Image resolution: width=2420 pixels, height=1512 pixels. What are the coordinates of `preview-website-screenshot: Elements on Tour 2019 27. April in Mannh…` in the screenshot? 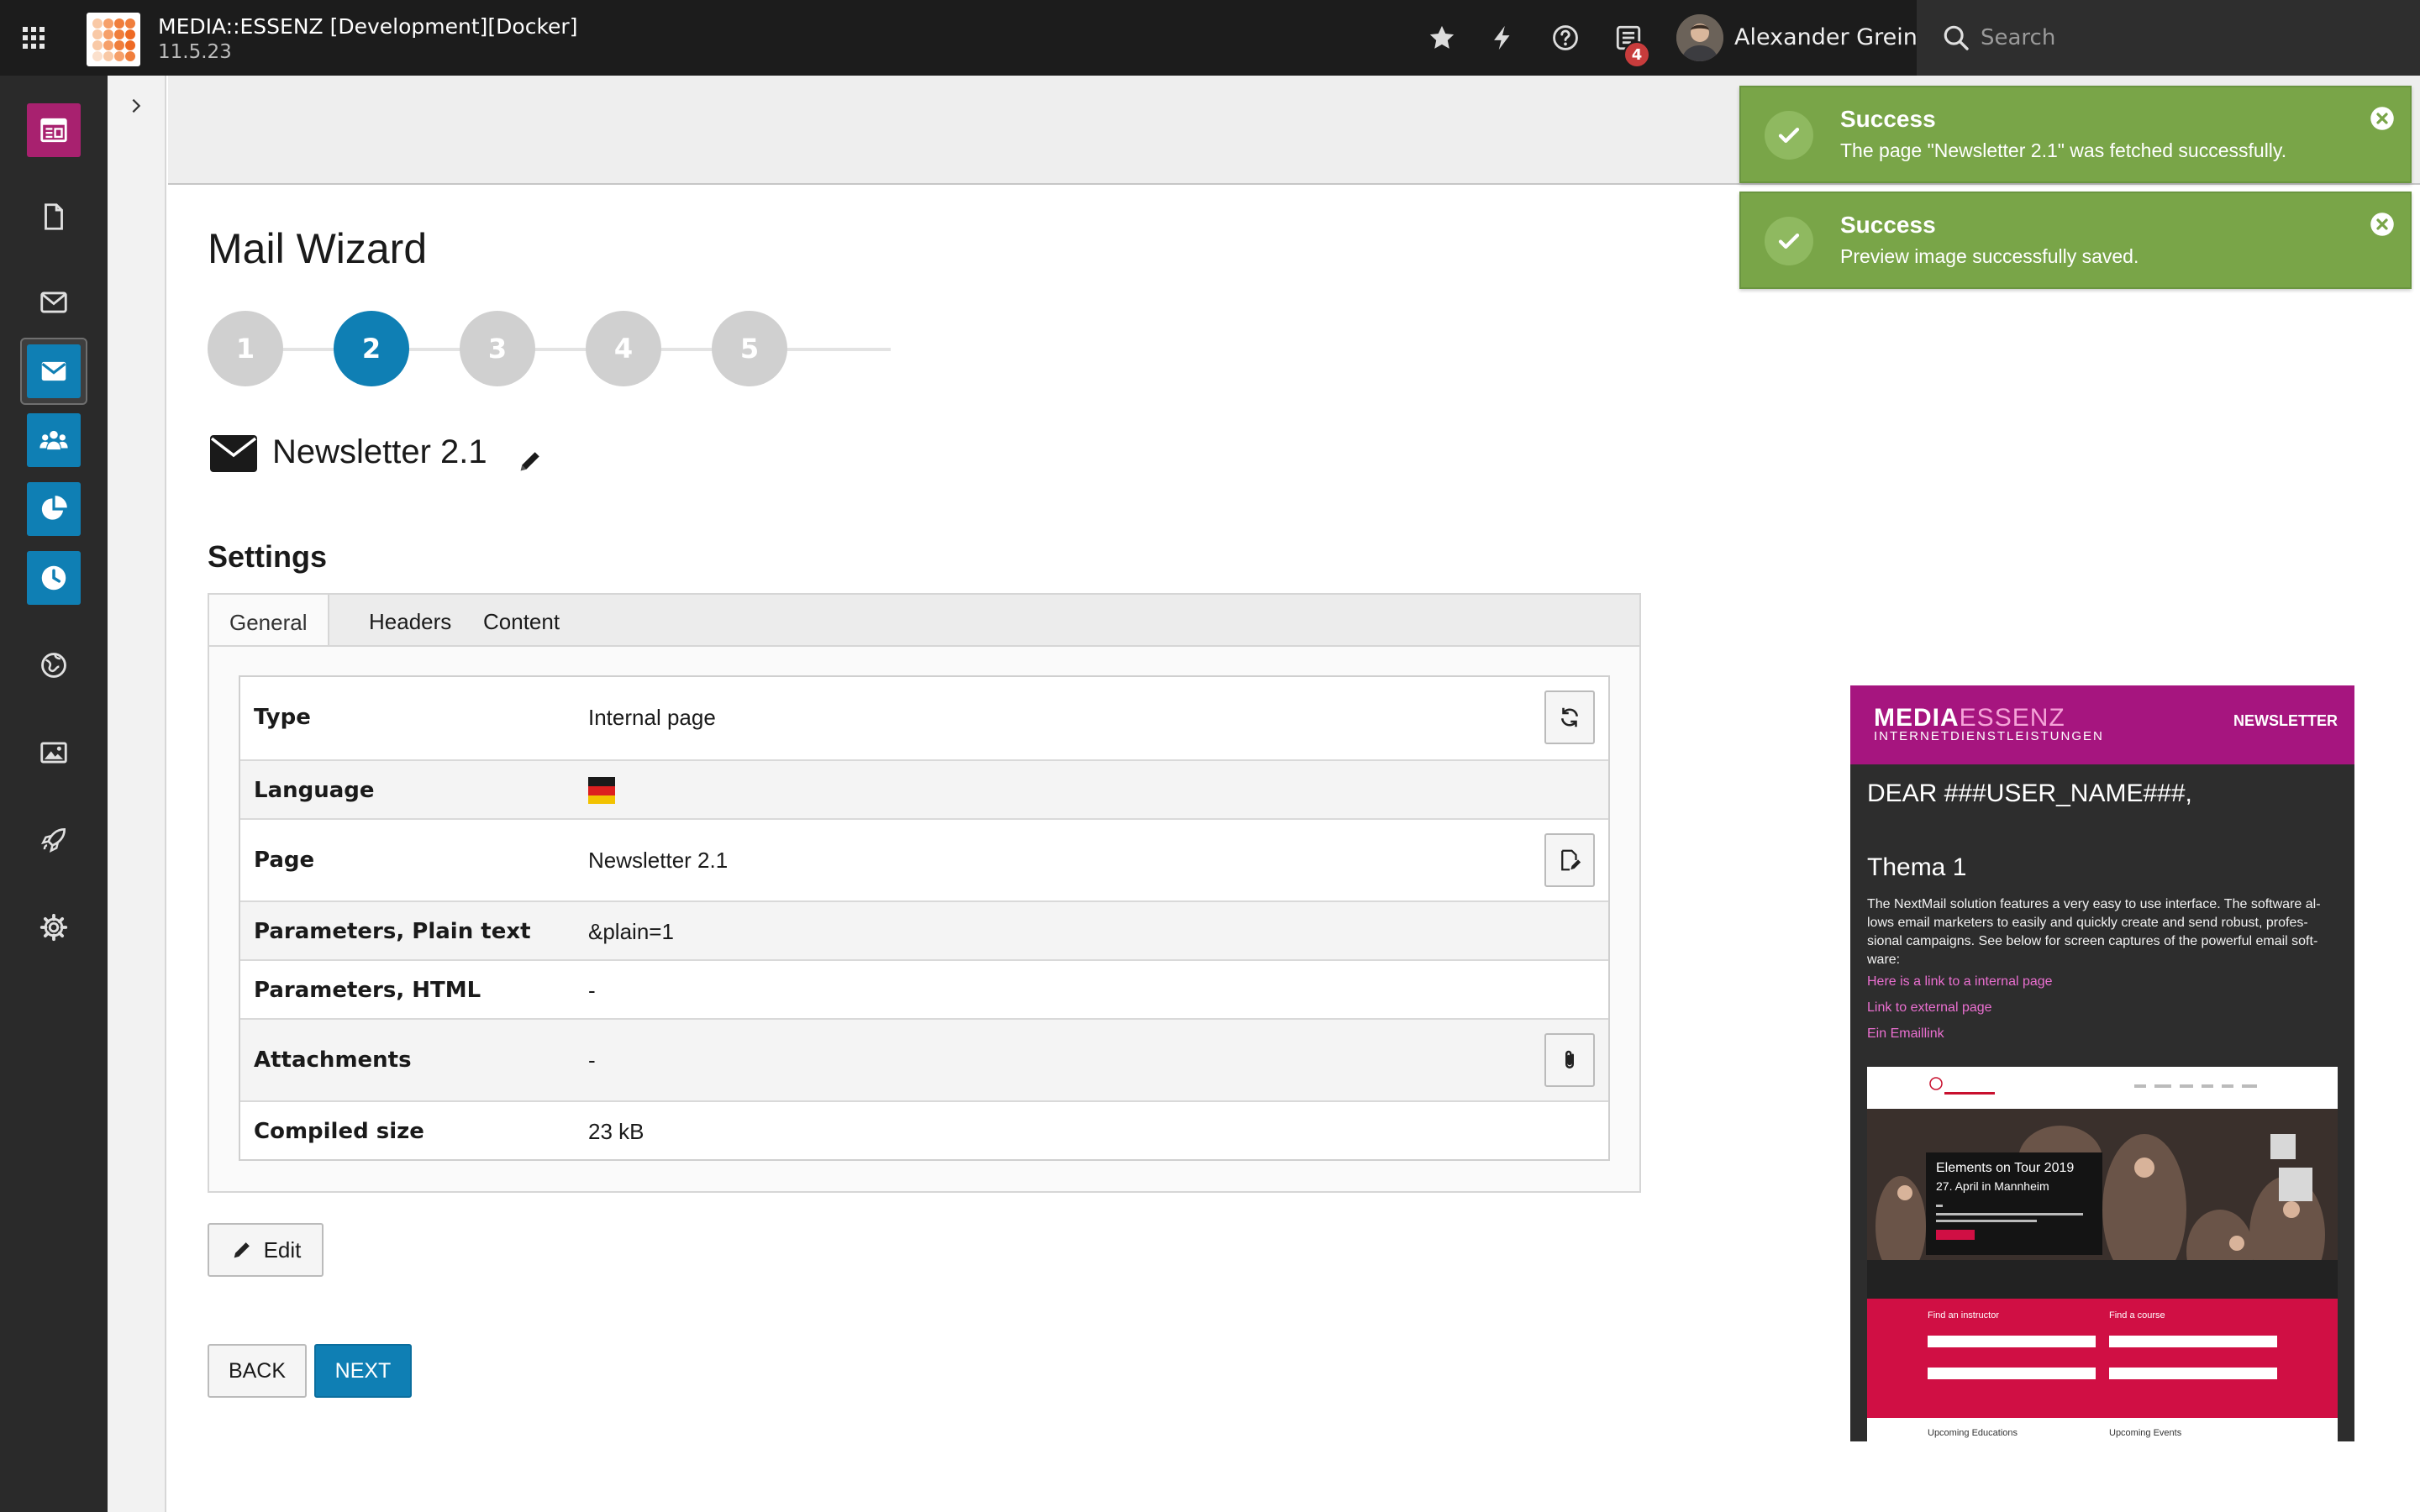 It's located at (2102, 1254).